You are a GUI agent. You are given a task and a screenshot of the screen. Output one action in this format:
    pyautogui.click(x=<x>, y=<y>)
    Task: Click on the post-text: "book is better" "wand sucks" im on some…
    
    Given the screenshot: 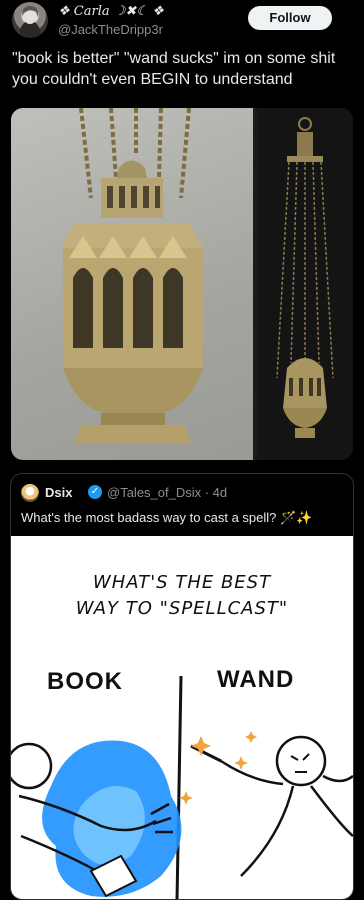 What is the action you would take?
    pyautogui.click(x=174, y=69)
    